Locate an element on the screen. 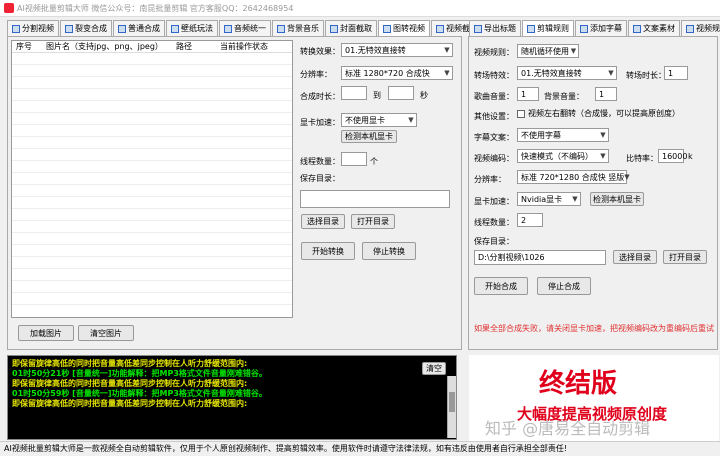 The height and width of the screenshot is (456, 720). watermark-text: 知乎 @唐易全自动剪辑 is located at coordinates (568, 428).